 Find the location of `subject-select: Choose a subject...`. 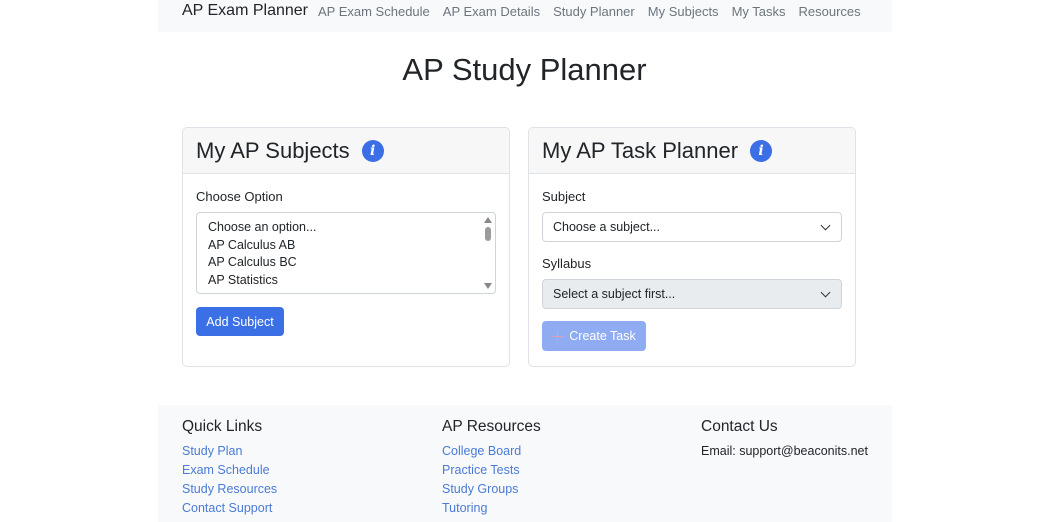

subject-select: Choose a subject... is located at coordinates (692, 227).